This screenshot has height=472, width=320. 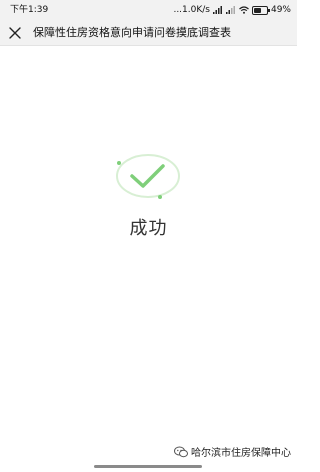 I want to click on watermark: 哈尔滨市住房保障中心, so click(x=232, y=451).